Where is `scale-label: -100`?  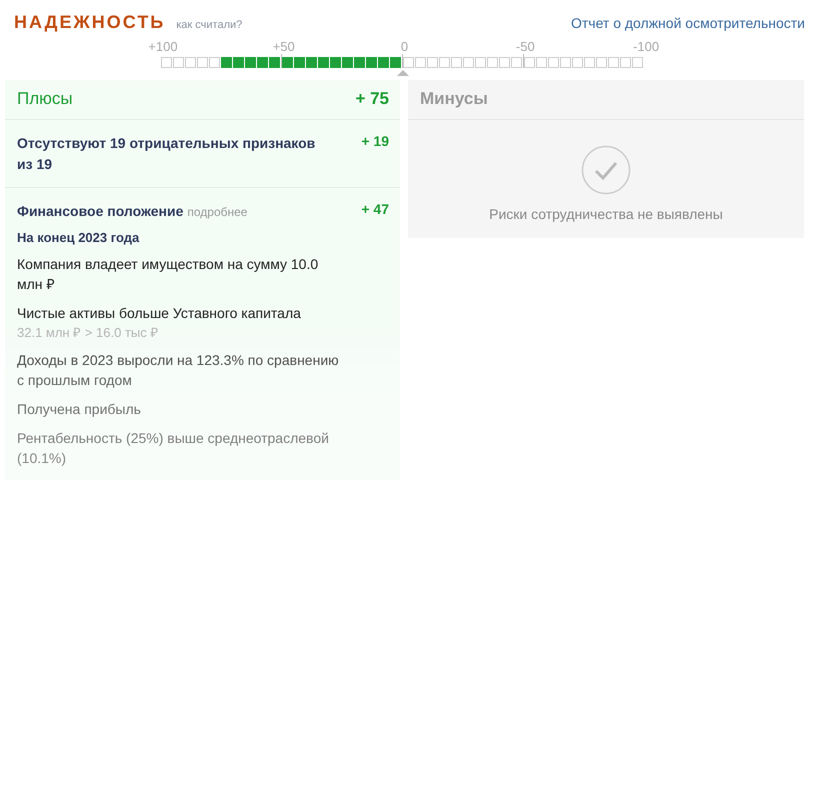 scale-label: -100 is located at coordinates (646, 46).